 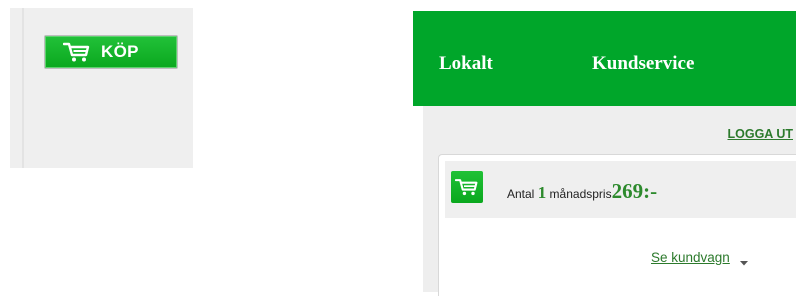 What do you see at coordinates (521, 194) in the screenshot?
I see `quantity-label: Antal` at bounding box center [521, 194].